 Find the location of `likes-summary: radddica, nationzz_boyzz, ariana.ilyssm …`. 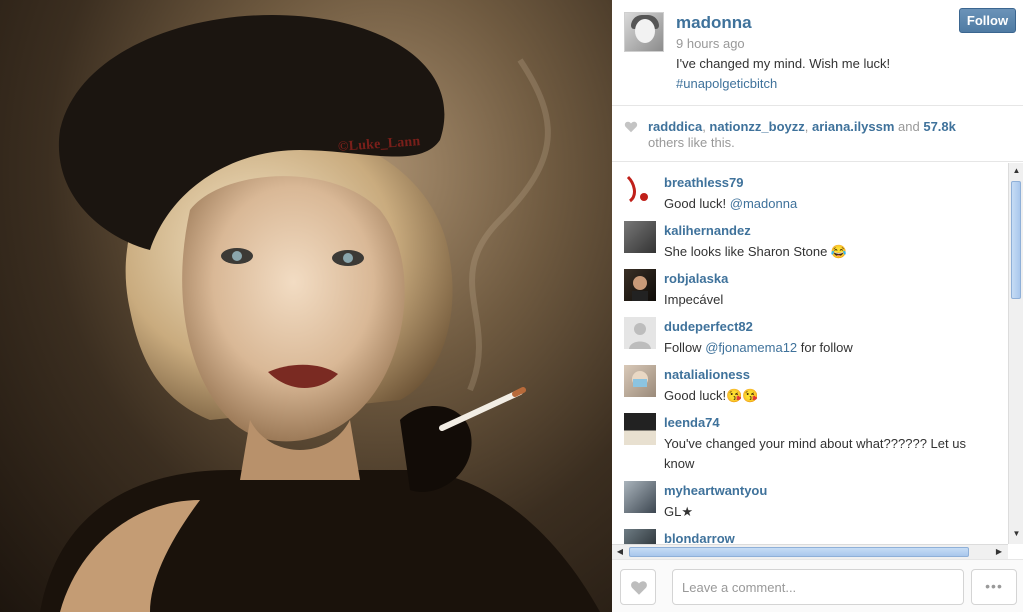

likes-summary: radddica, nationzz_boyzz, ariana.ilyssm … is located at coordinates (817, 134).